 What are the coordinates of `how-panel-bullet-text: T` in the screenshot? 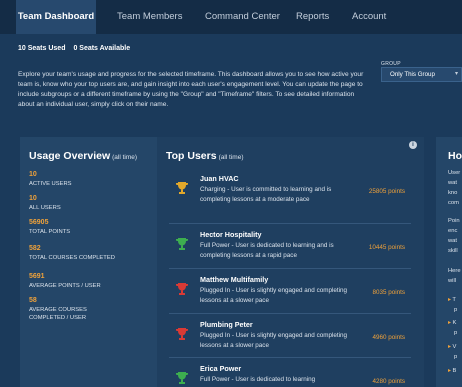 It's located at (454, 300).